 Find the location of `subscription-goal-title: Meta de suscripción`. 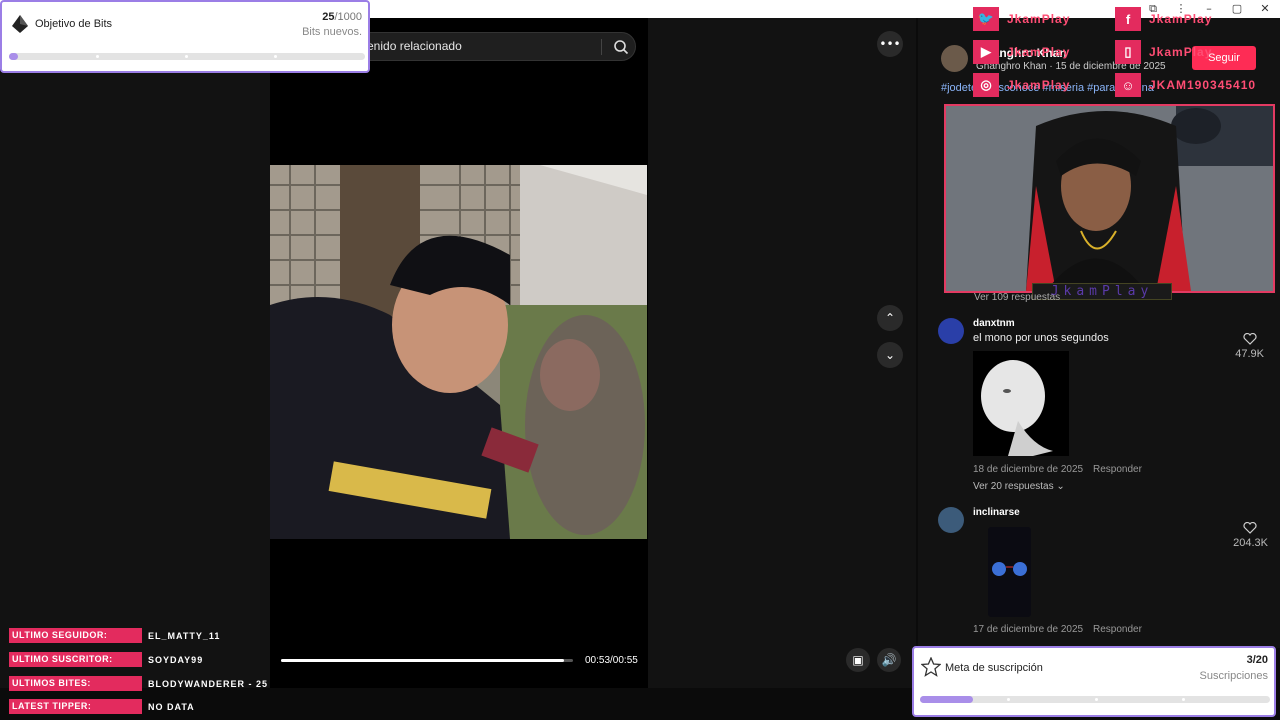

subscription-goal-title: Meta de suscripción is located at coordinates (994, 668).